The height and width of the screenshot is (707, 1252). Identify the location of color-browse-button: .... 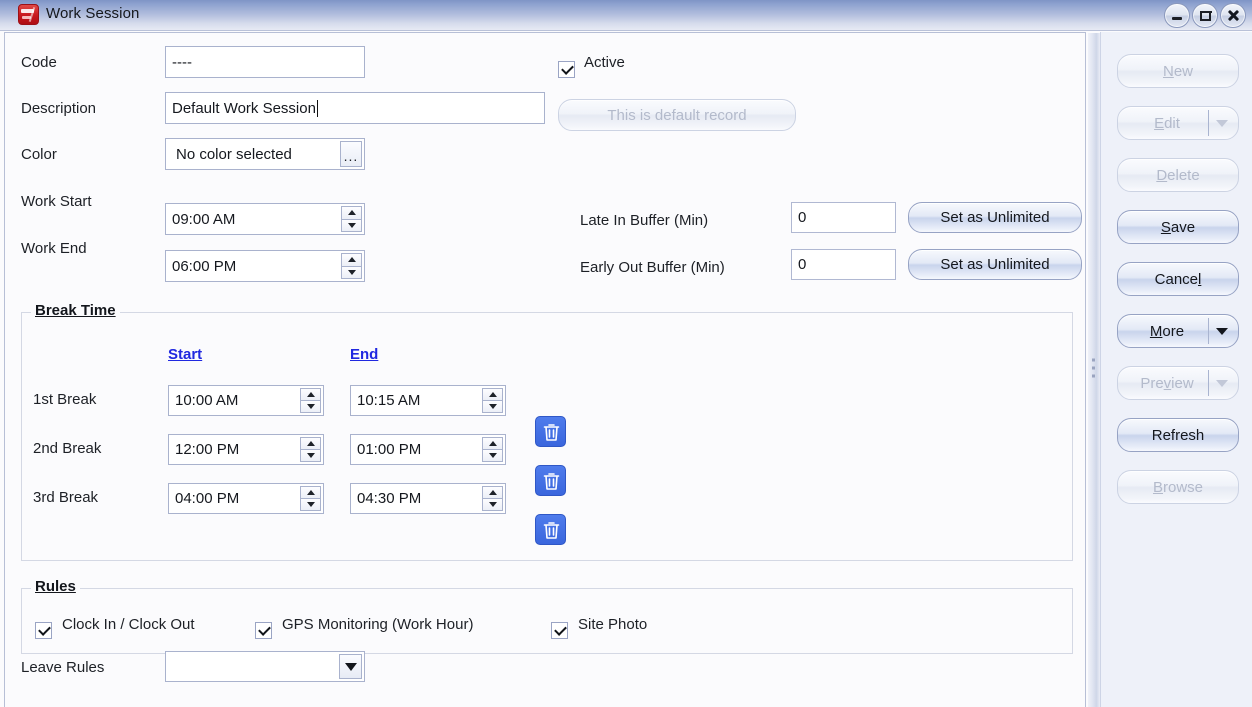
(351, 154).